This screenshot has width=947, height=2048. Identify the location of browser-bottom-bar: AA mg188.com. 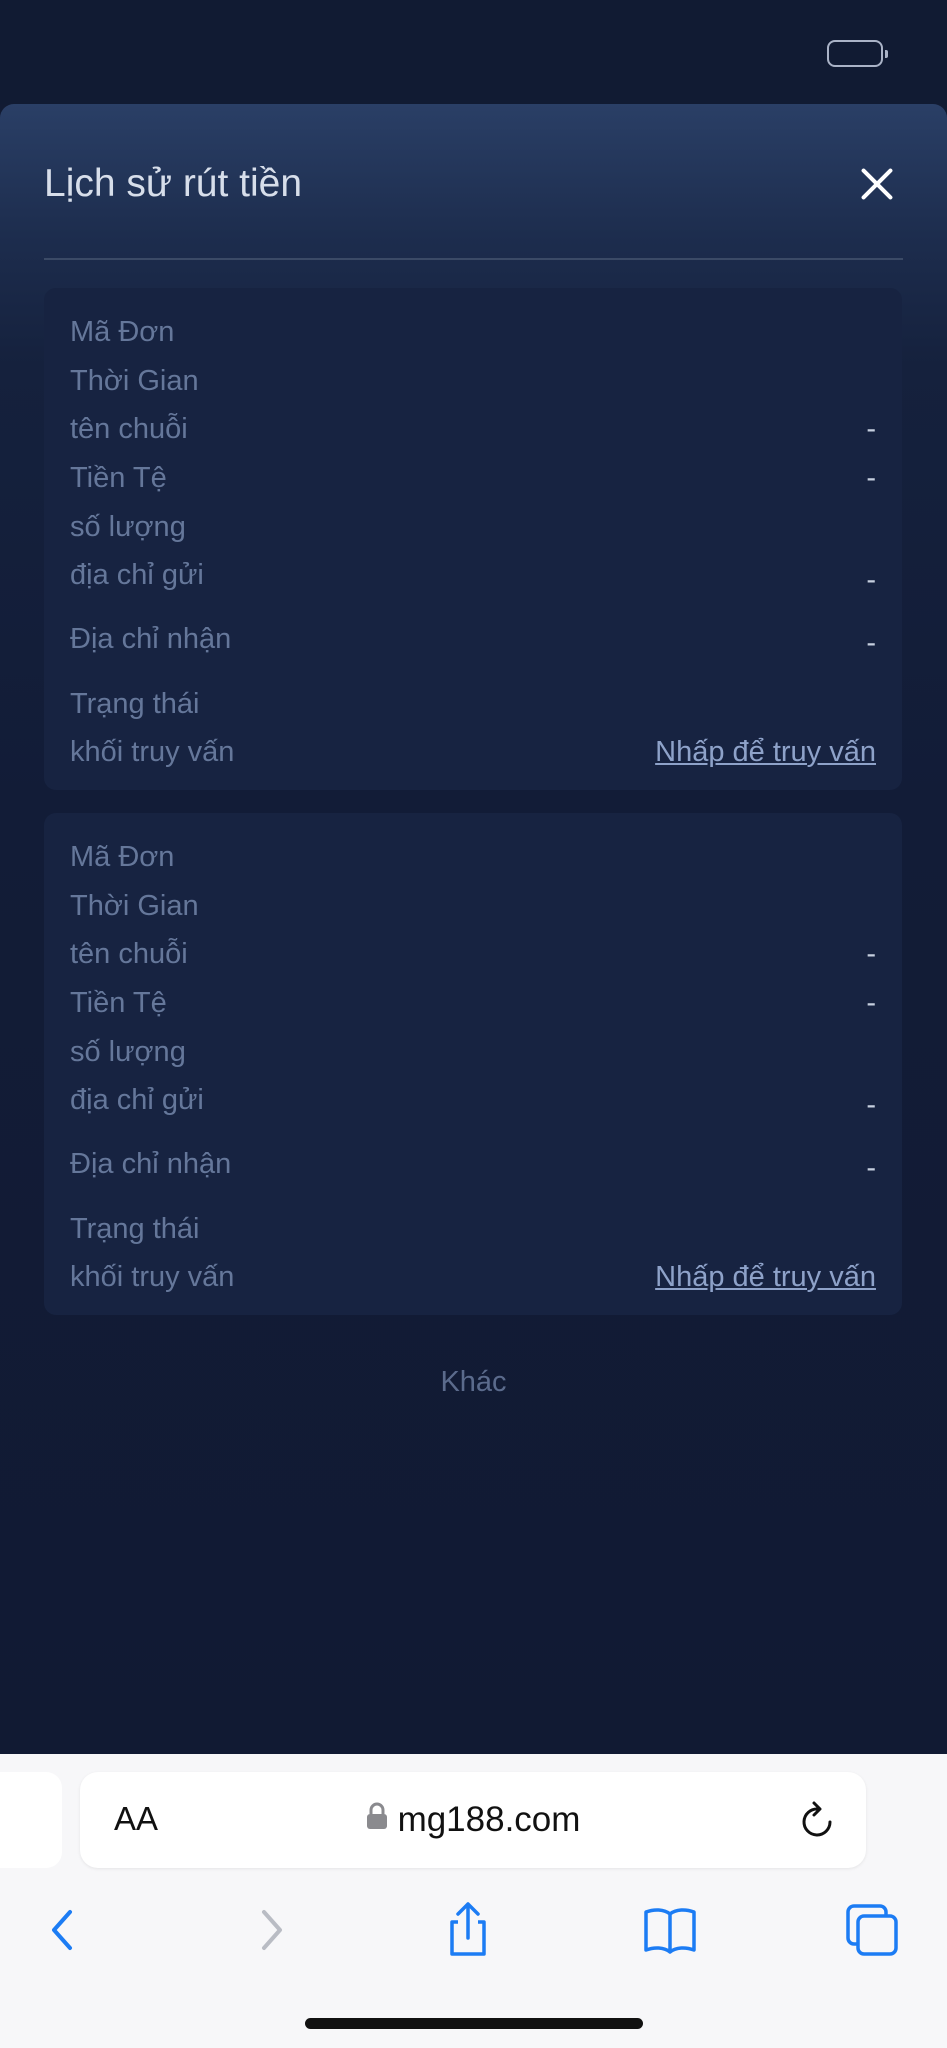
(473, 1901).